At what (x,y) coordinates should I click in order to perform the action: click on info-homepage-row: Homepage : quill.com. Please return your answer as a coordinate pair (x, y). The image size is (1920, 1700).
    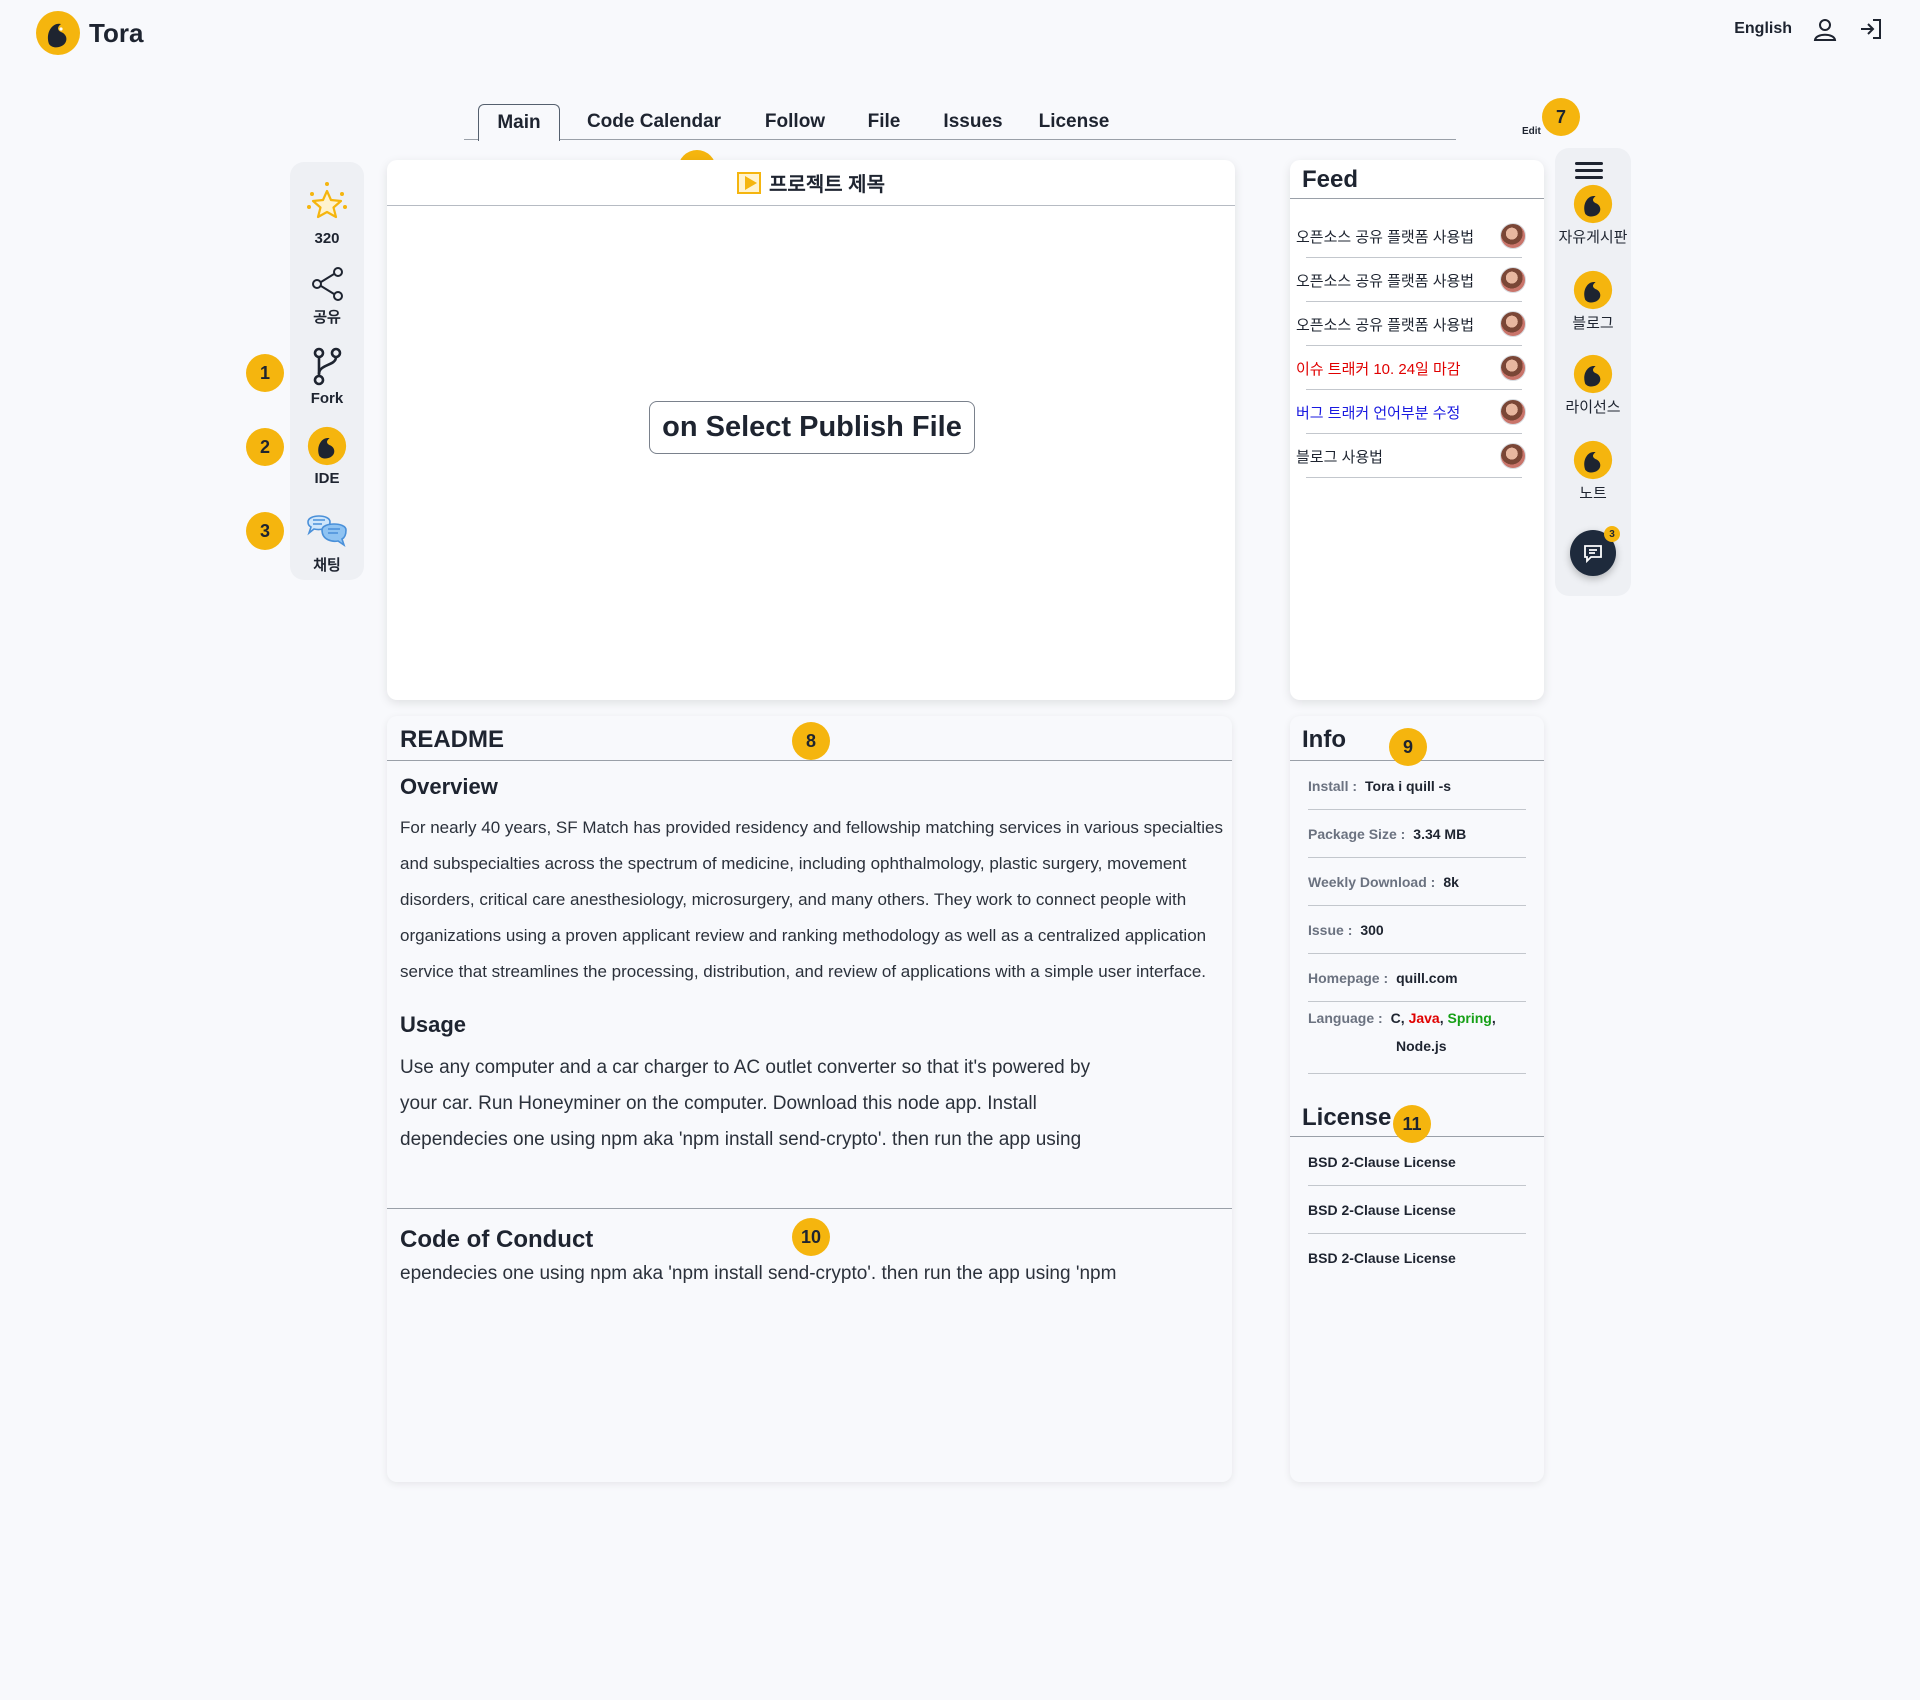
    Looking at the image, I should click on (1417, 978).